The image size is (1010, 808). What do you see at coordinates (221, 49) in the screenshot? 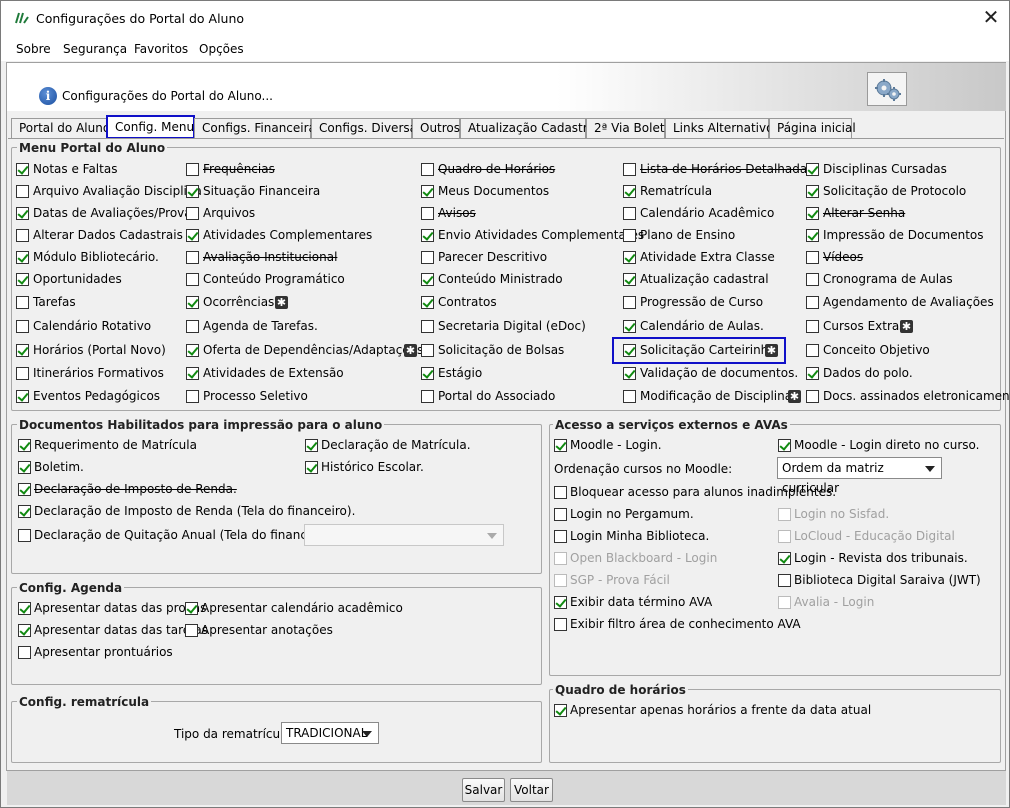
I see `menu-opcoes: Opções` at bounding box center [221, 49].